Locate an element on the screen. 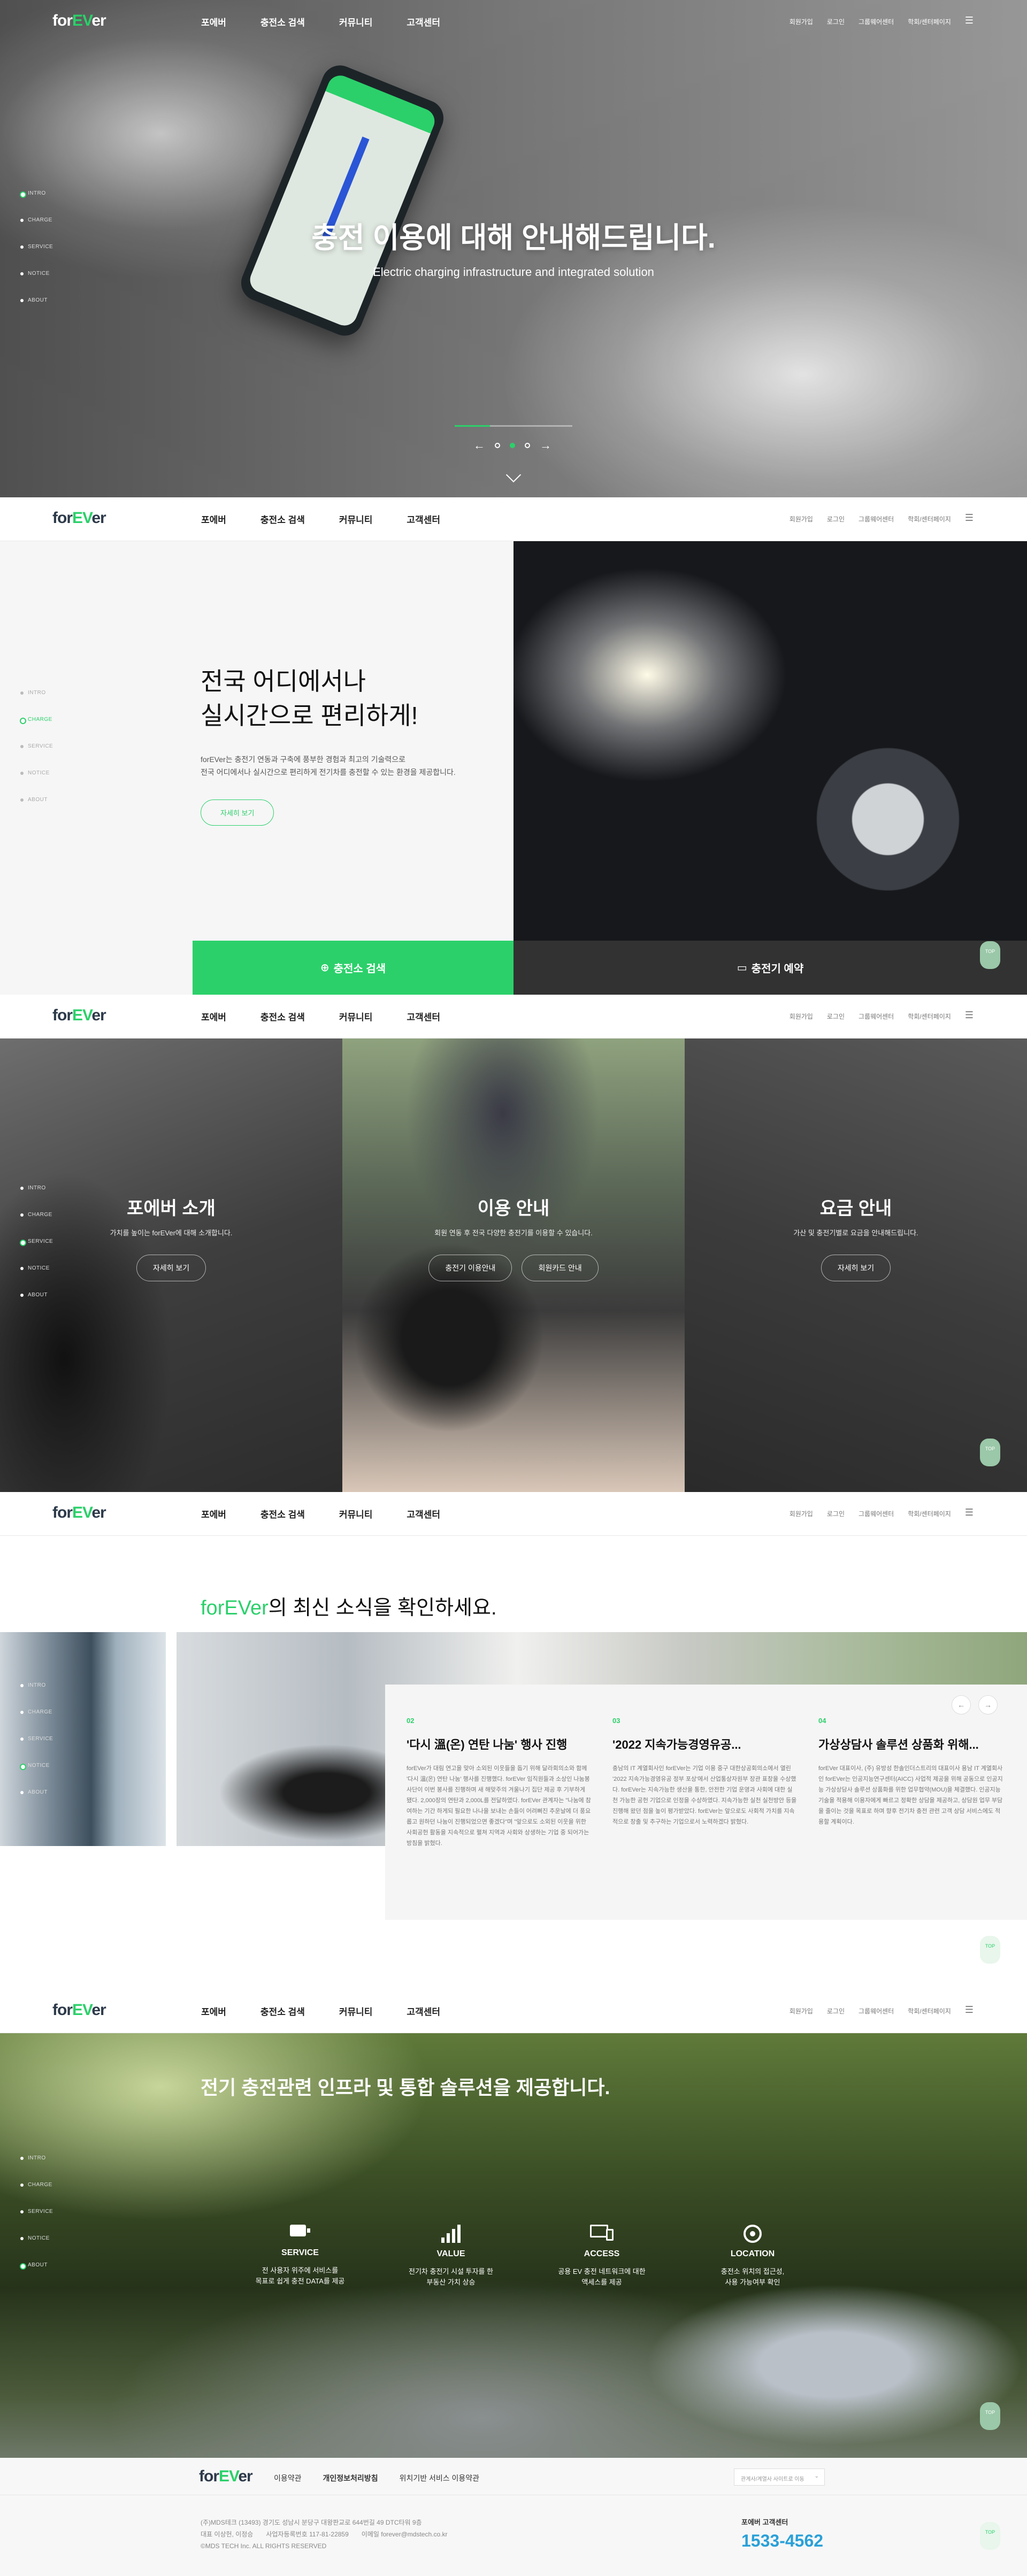 Image resolution: width=1027 pixels, height=2576 pixels. hero-next-arrow-icon: → is located at coordinates (545, 445).